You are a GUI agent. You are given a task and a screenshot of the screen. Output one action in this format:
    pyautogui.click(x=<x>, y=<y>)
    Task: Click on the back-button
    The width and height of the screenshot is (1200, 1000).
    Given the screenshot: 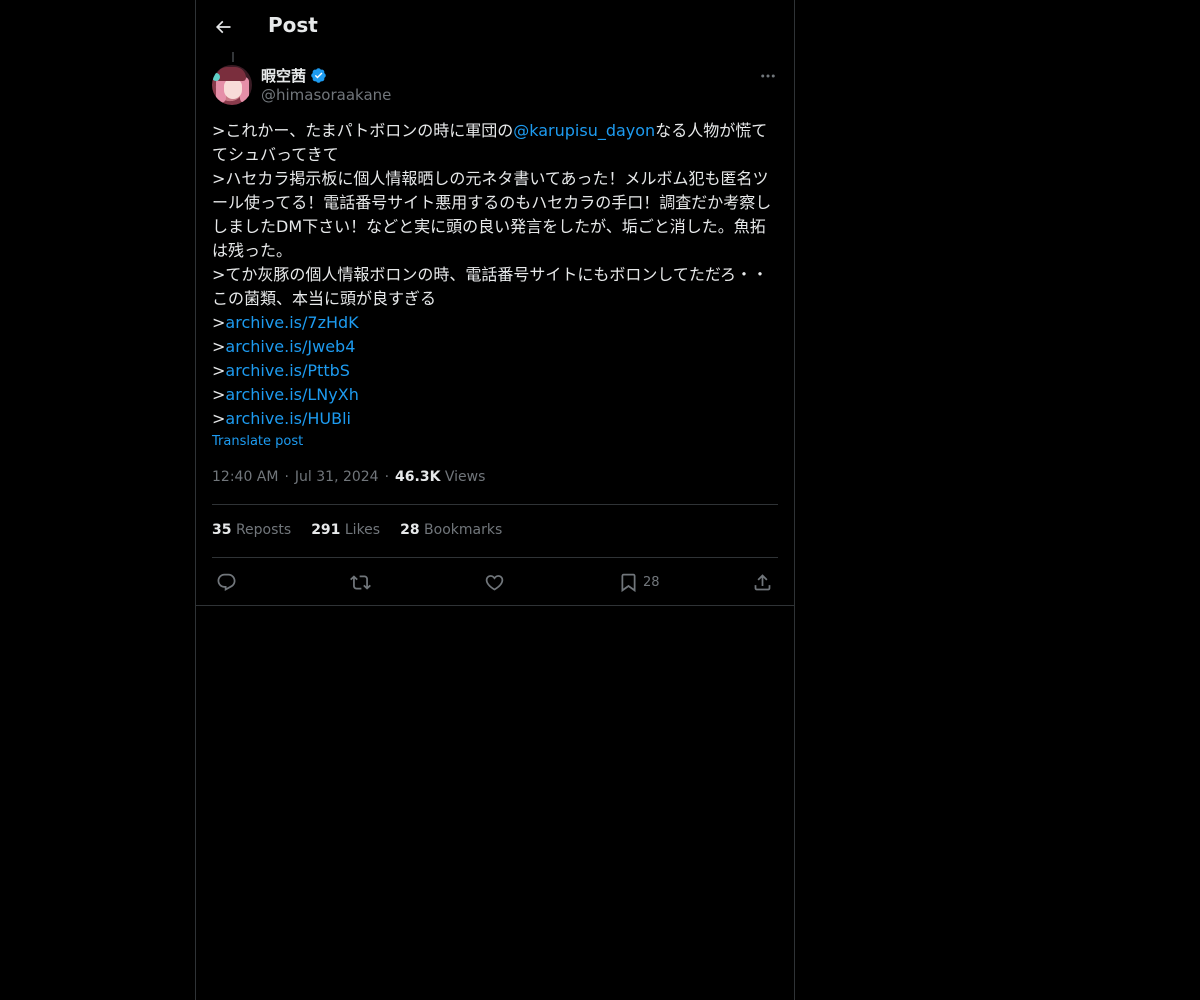 What is the action you would take?
    pyautogui.click(x=223, y=27)
    